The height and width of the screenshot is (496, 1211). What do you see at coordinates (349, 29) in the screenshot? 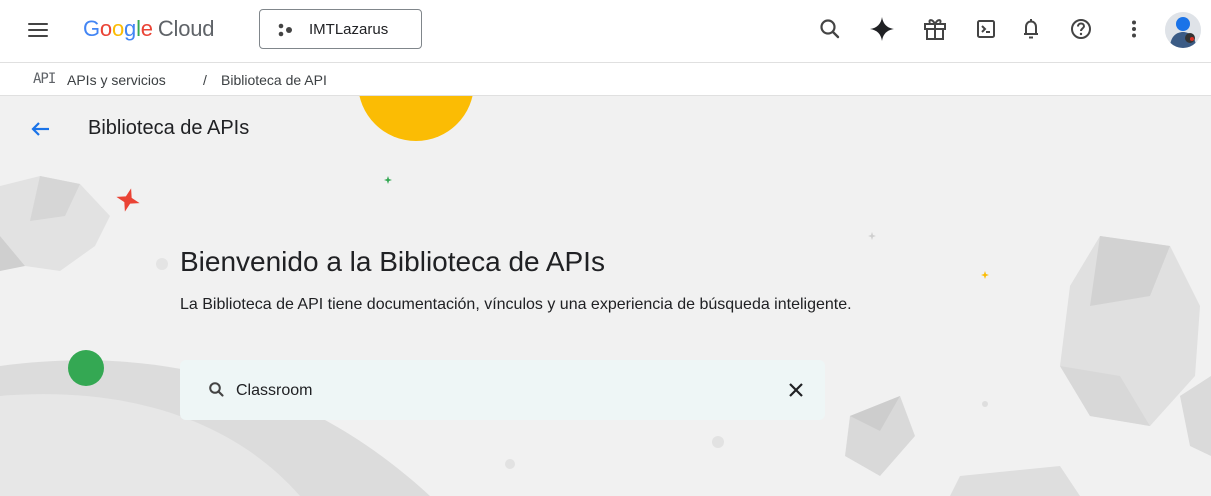
I see `project-name: IMTLazarus` at bounding box center [349, 29].